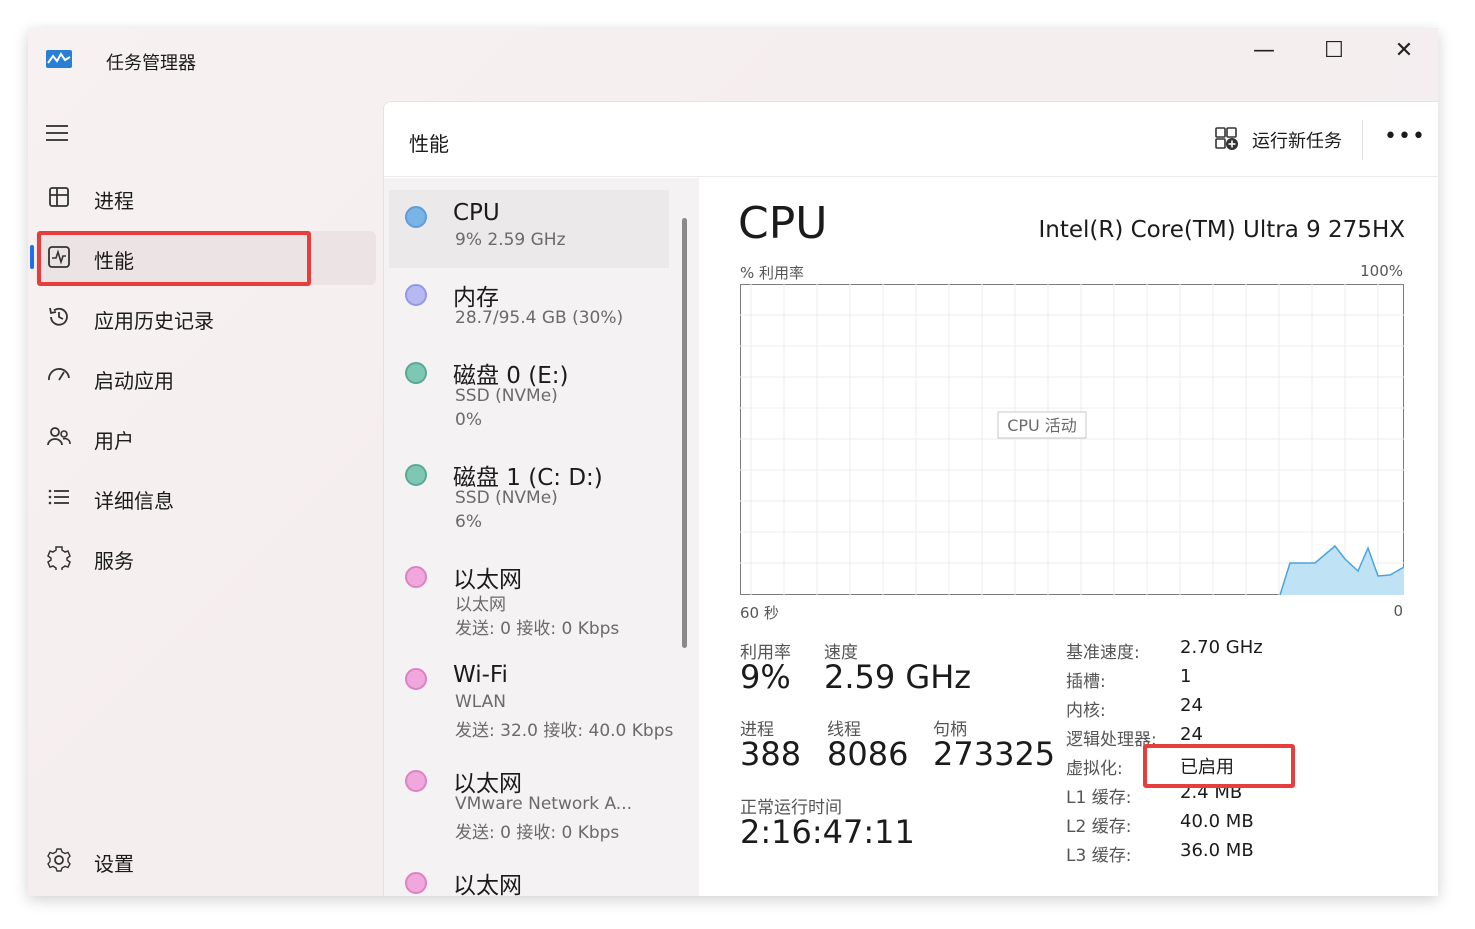 This screenshot has height=929, width=1475. Describe the element at coordinates (58, 316) in the screenshot. I see `history-icon` at that location.